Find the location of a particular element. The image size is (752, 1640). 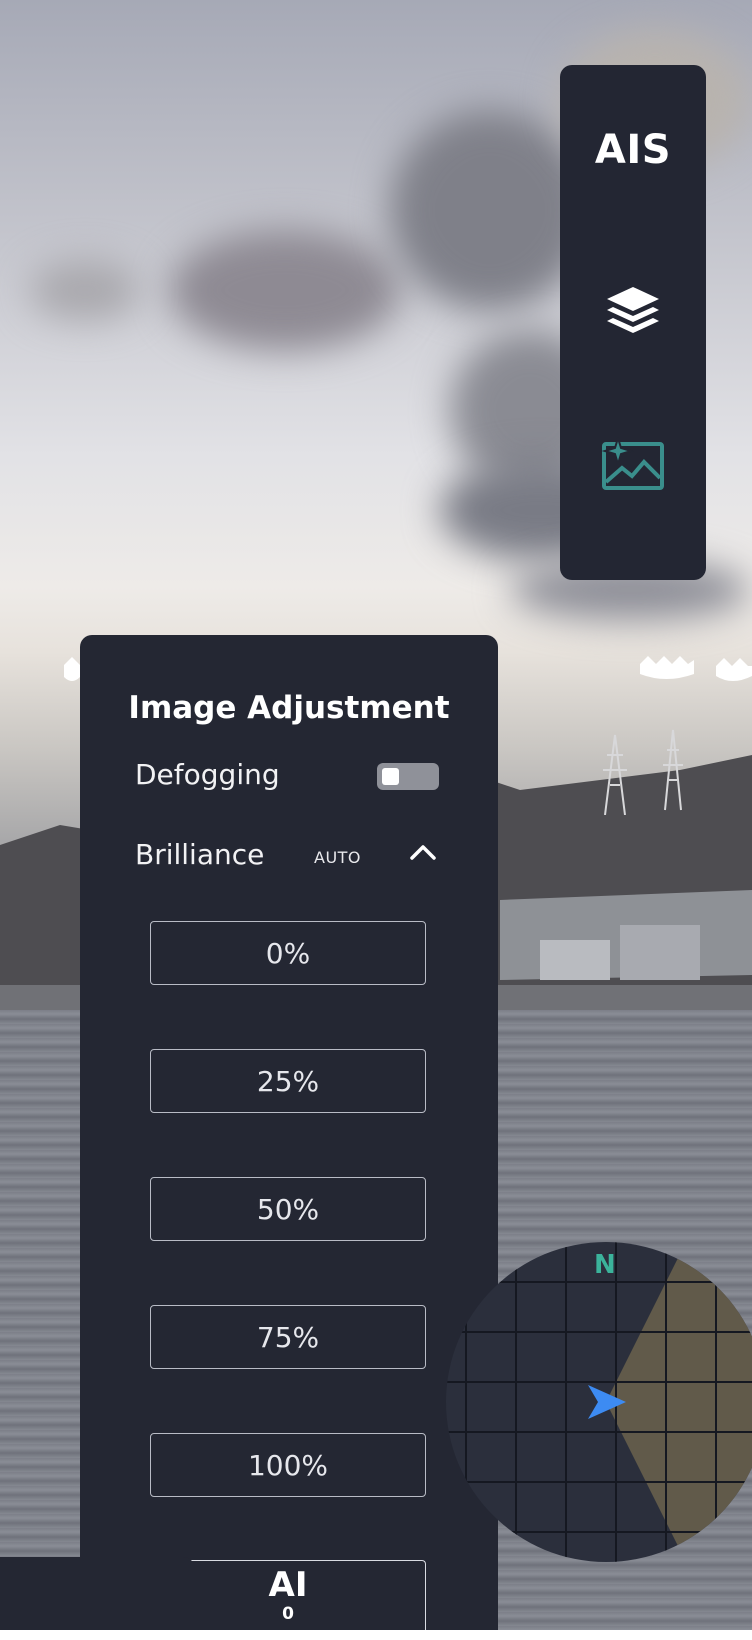

brilliance-option-50: 50% is located at coordinates (288, 1209).